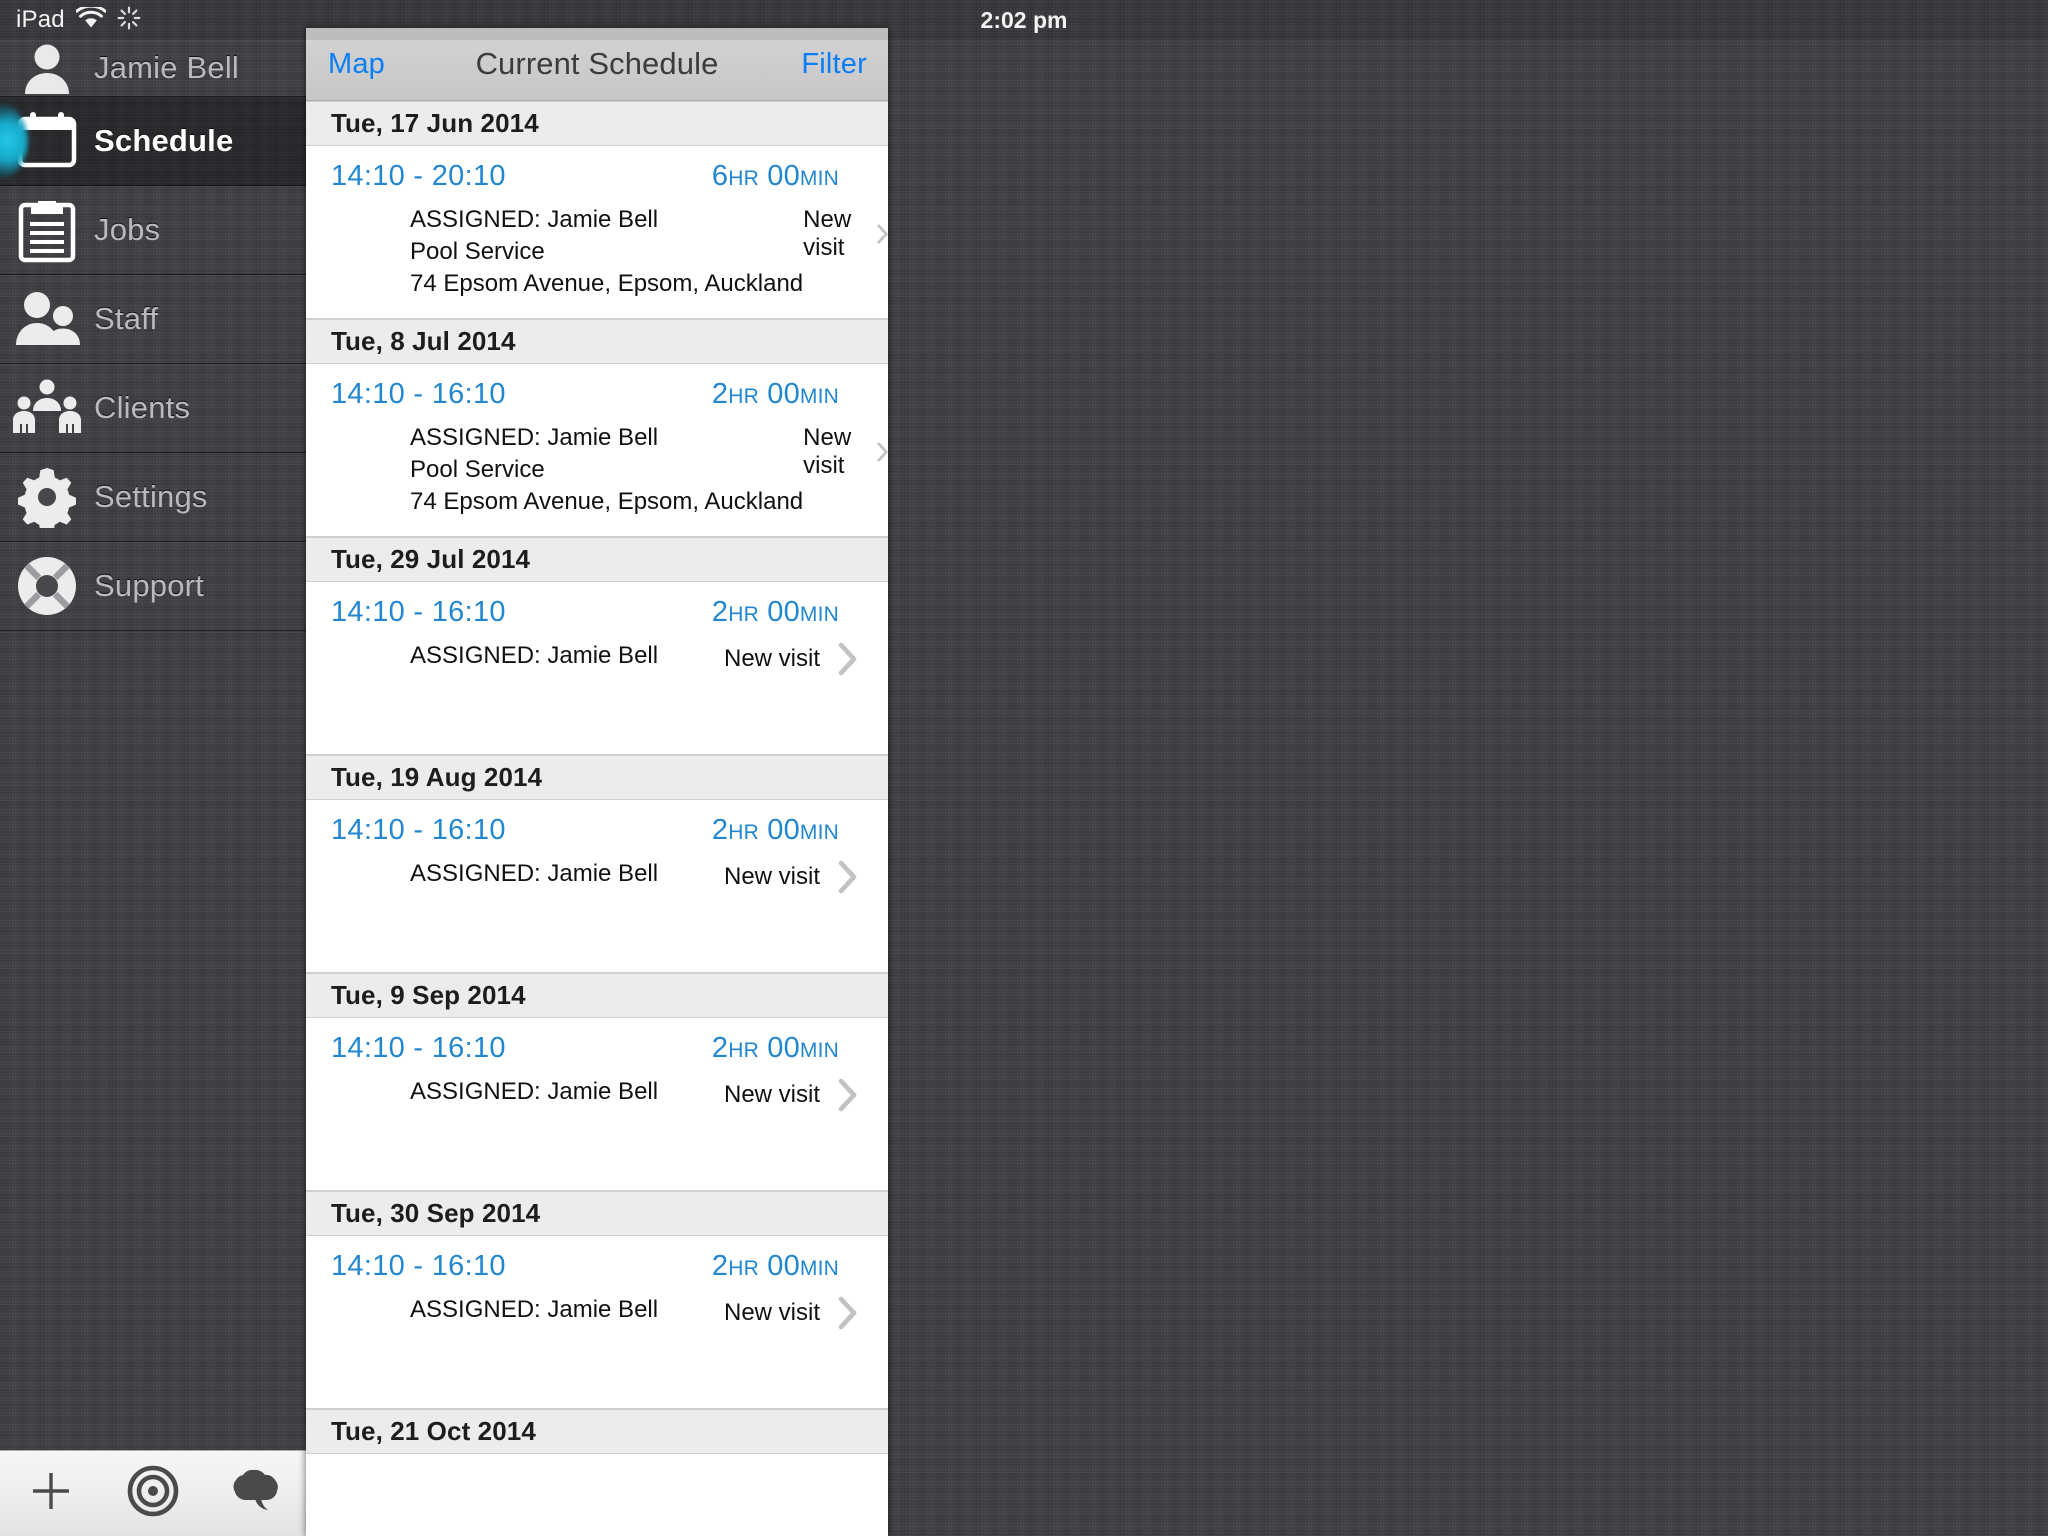  Describe the element at coordinates (356, 64) in the screenshot. I see `map-button: Map` at that location.